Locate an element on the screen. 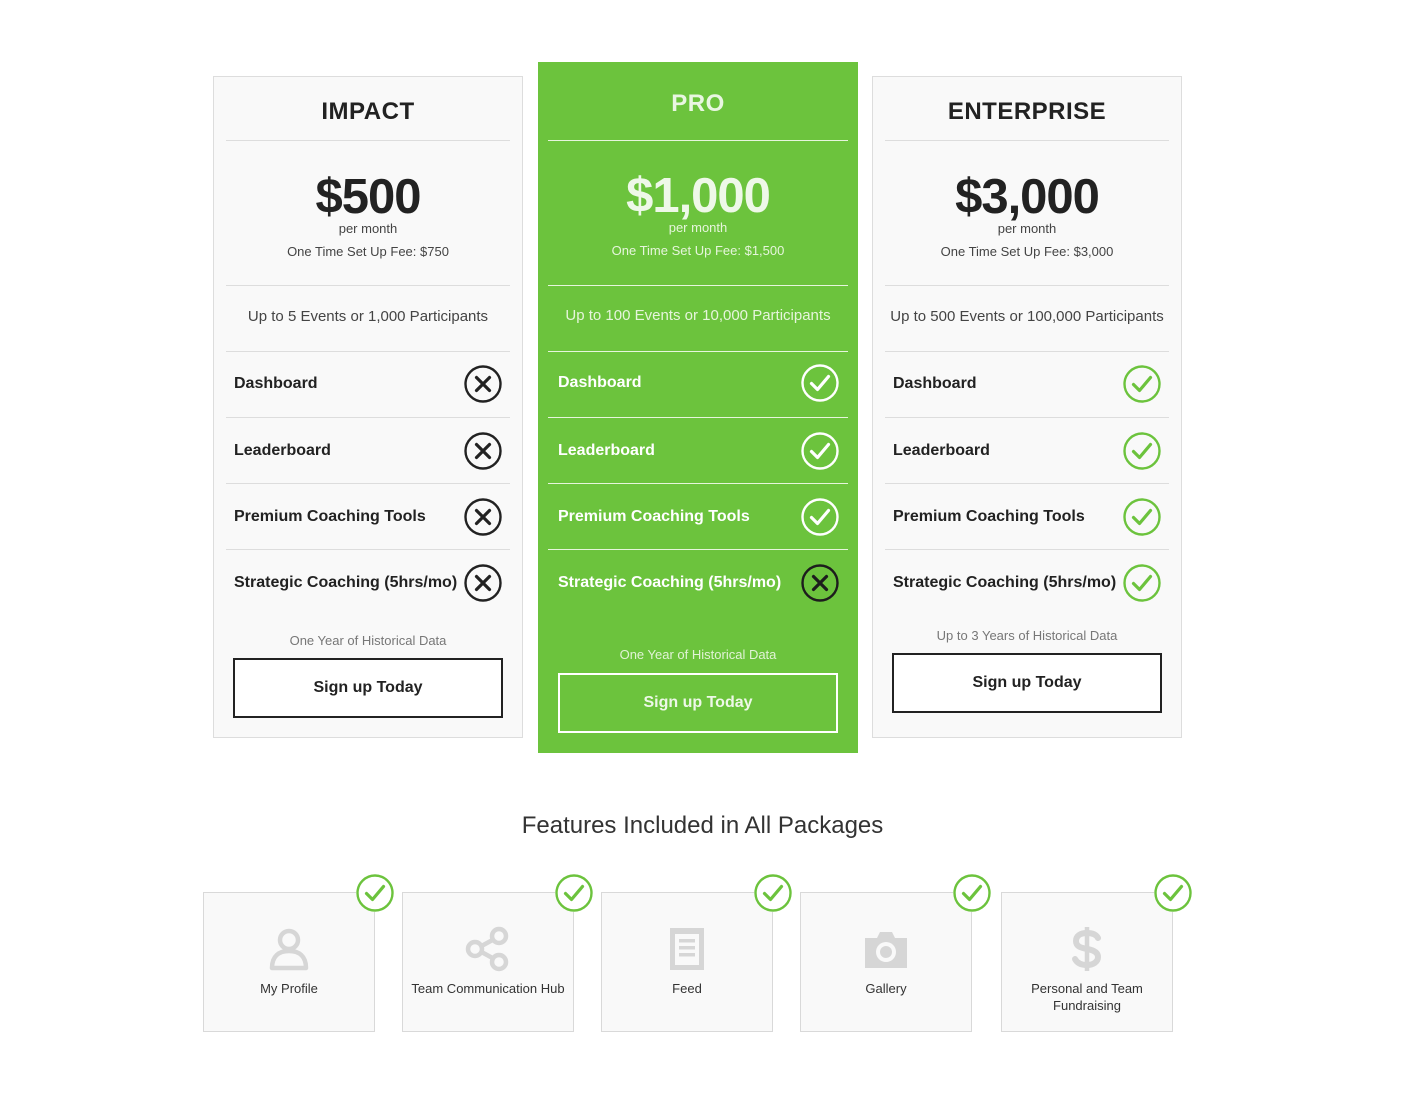  plan-price: $1,000 is located at coordinates (698, 196).